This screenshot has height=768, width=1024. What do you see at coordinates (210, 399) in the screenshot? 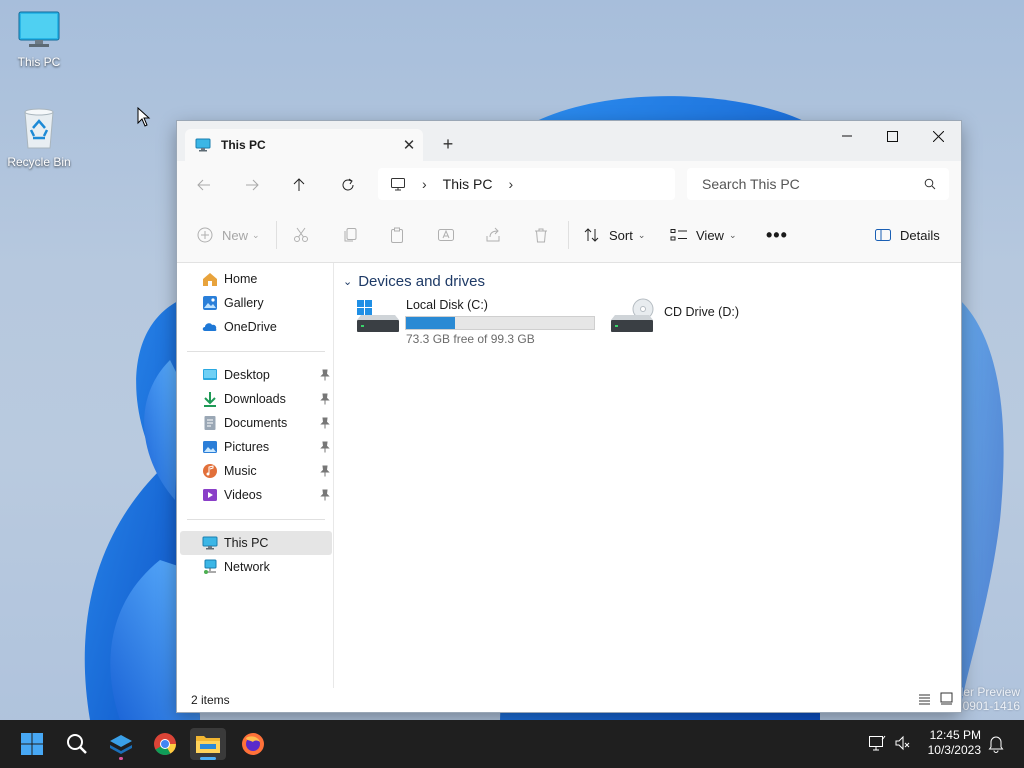
I see `download-icon` at bounding box center [210, 399].